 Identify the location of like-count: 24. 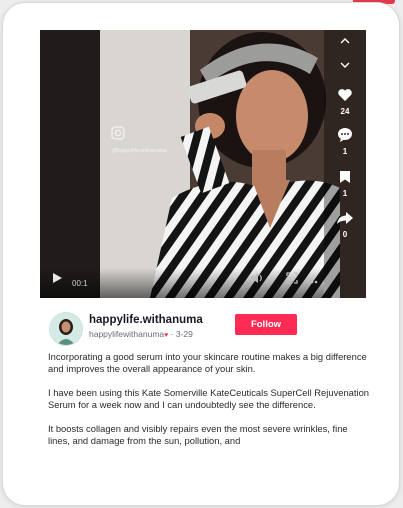
(345, 111).